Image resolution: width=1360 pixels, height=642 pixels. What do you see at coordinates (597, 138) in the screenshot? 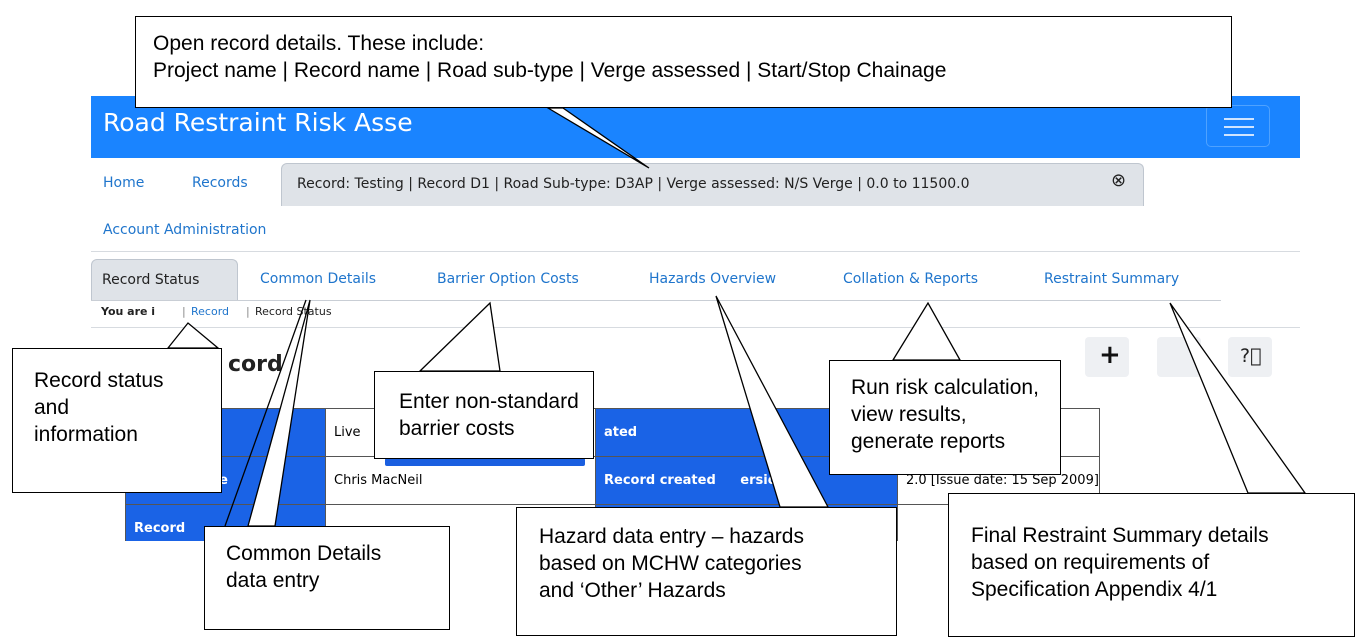
I see `pointer-open-record` at bounding box center [597, 138].